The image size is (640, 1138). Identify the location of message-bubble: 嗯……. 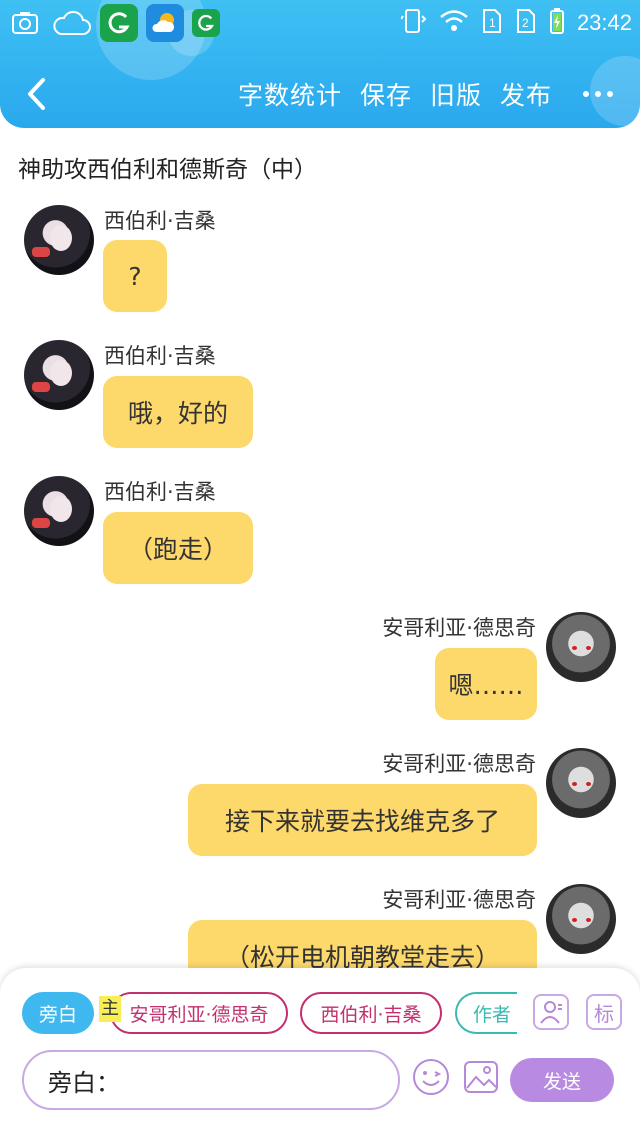
(486, 684).